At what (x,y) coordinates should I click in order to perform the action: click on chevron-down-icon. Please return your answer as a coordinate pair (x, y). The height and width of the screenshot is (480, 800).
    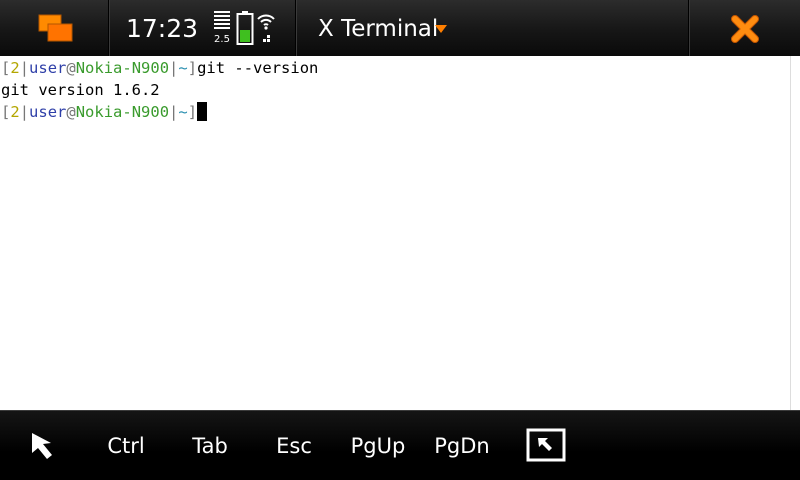
    Looking at the image, I should click on (441, 29).